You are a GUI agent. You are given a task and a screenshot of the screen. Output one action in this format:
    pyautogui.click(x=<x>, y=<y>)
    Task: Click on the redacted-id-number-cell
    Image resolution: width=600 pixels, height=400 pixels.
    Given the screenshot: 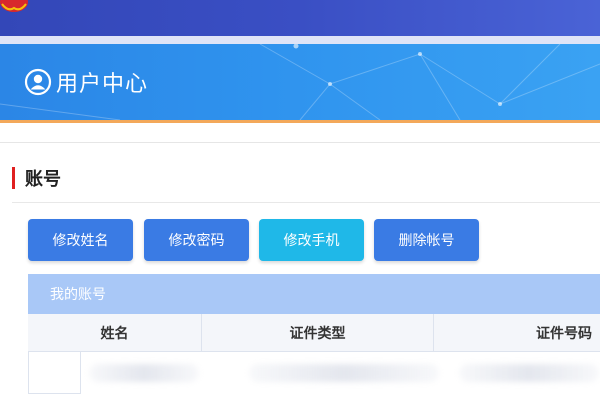 What is the action you would take?
    pyautogui.click(x=529, y=373)
    